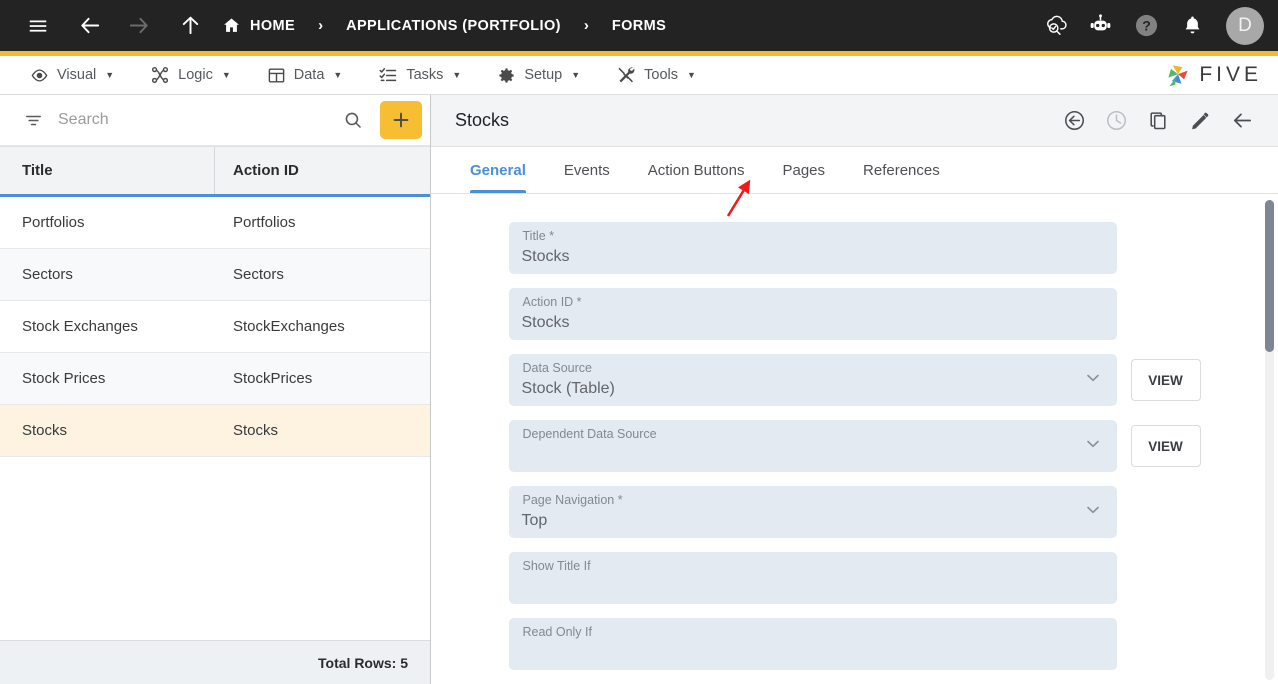 The height and width of the screenshot is (684, 1278). I want to click on tab-events-label: Events, so click(586, 170).